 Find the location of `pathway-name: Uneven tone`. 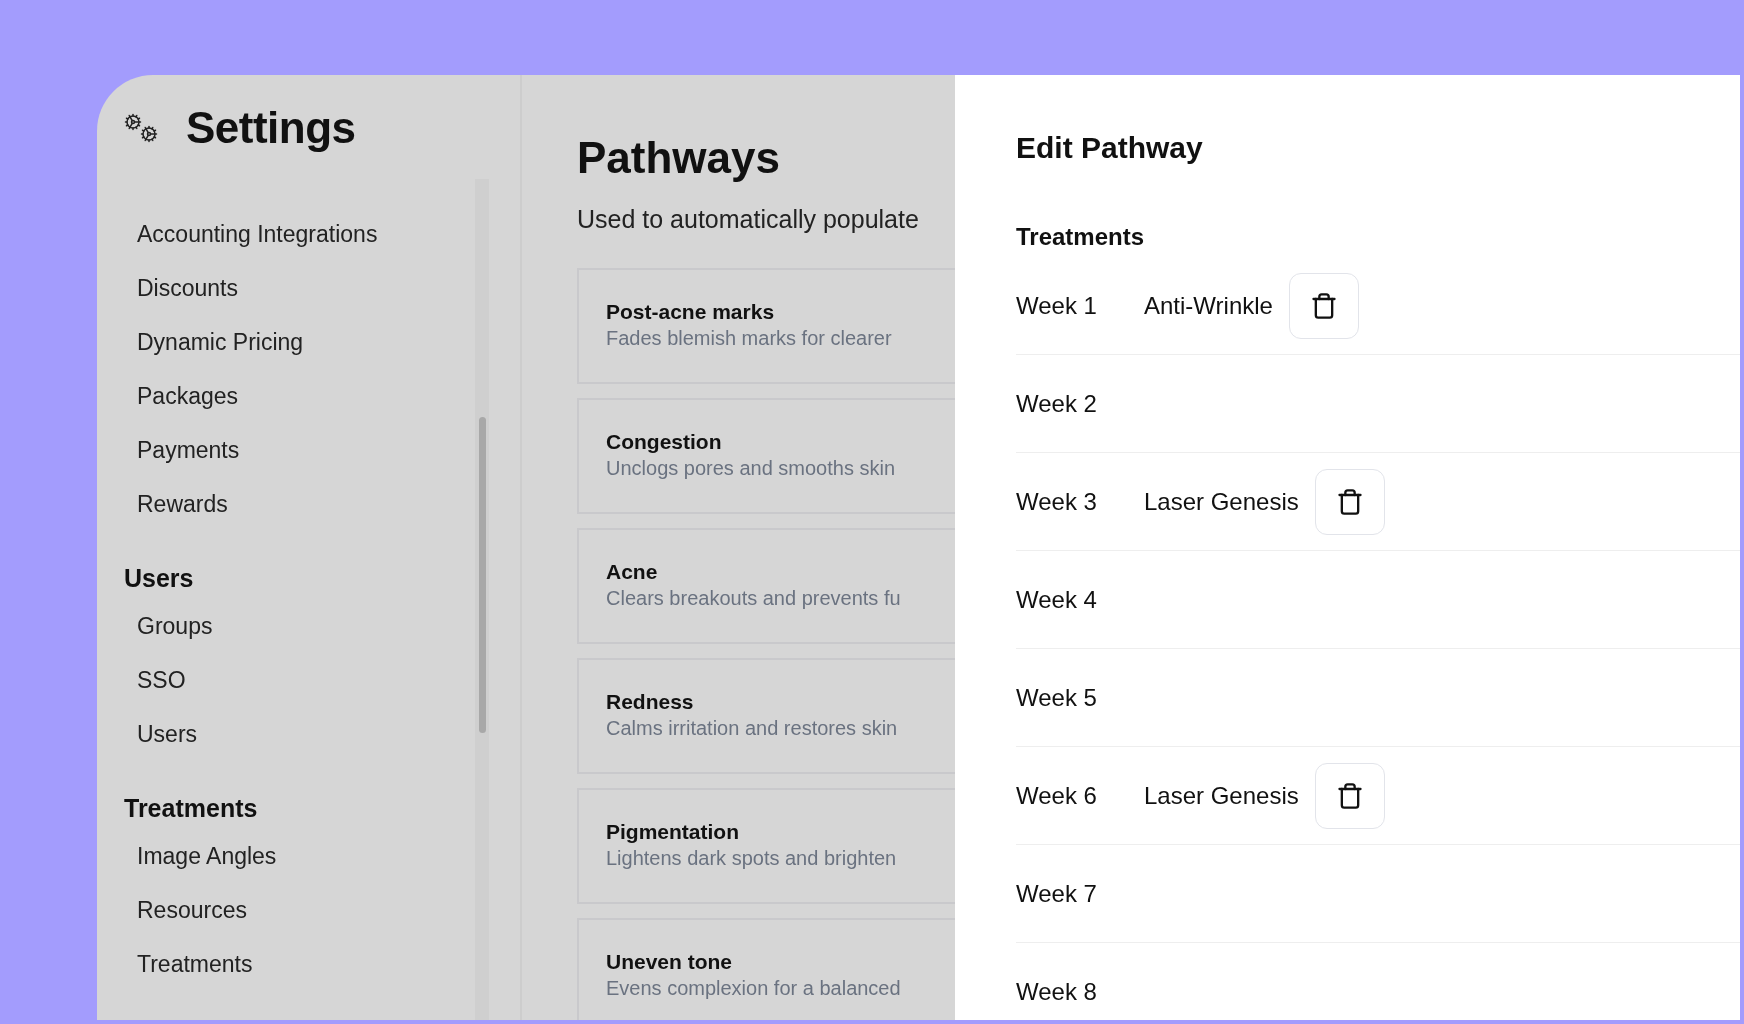

pathway-name: Uneven tone is located at coordinates (670, 962).